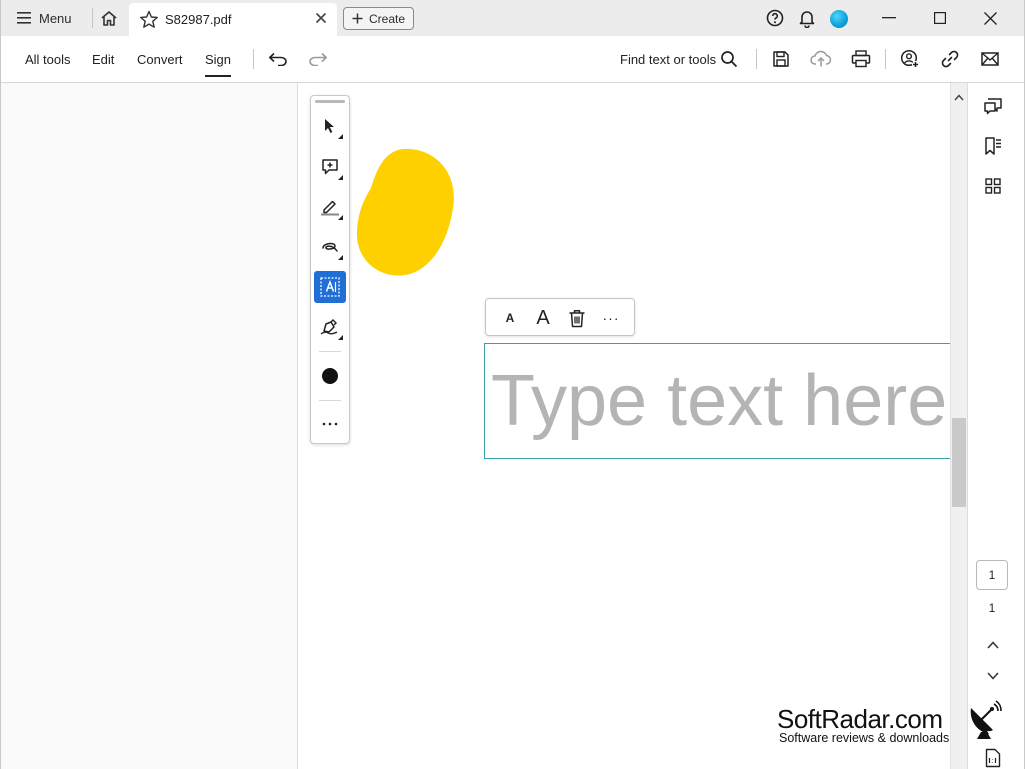 This screenshot has width=1025, height=769. Describe the element at coordinates (48, 59) in the screenshot. I see `tab-all-tools: All tools` at that location.